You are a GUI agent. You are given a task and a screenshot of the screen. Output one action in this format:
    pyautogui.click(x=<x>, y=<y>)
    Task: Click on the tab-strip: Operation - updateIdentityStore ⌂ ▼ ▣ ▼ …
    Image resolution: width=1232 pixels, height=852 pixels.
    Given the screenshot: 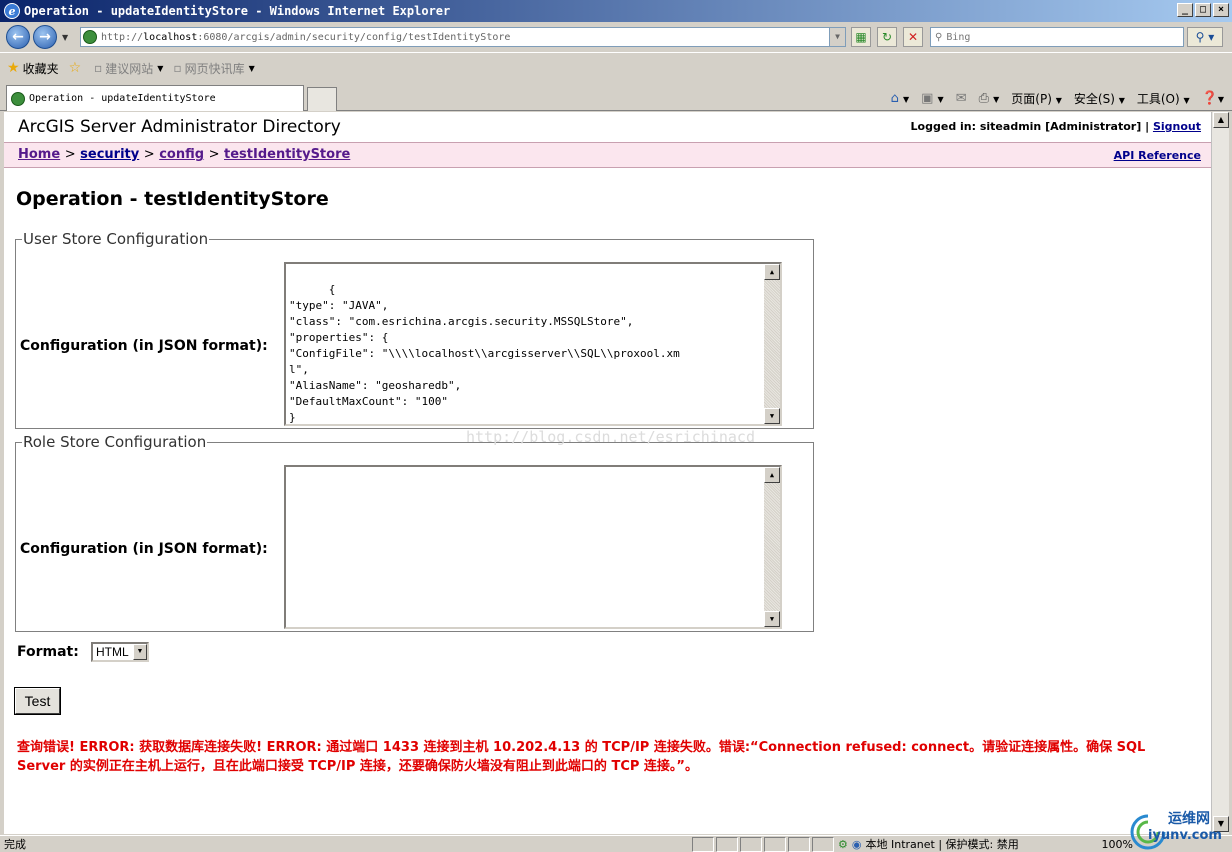 What is the action you would take?
    pyautogui.click(x=616, y=97)
    